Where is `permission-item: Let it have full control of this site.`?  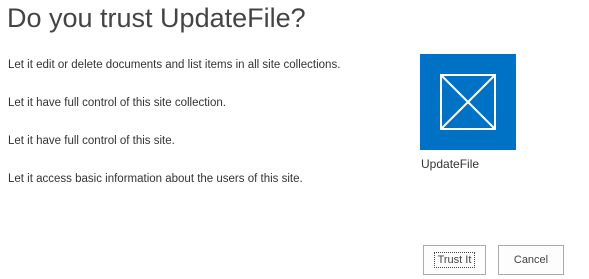 permission-item: Let it have full control of this site. is located at coordinates (91, 141).